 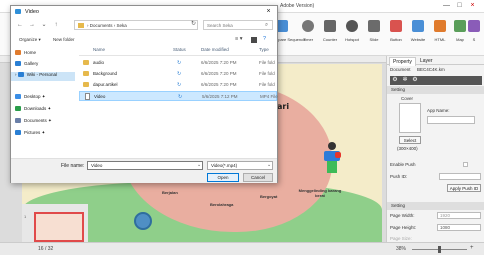 What do you see at coordinates (465, 164) in the screenshot?
I see `enable-push-checkbox` at bounding box center [465, 164].